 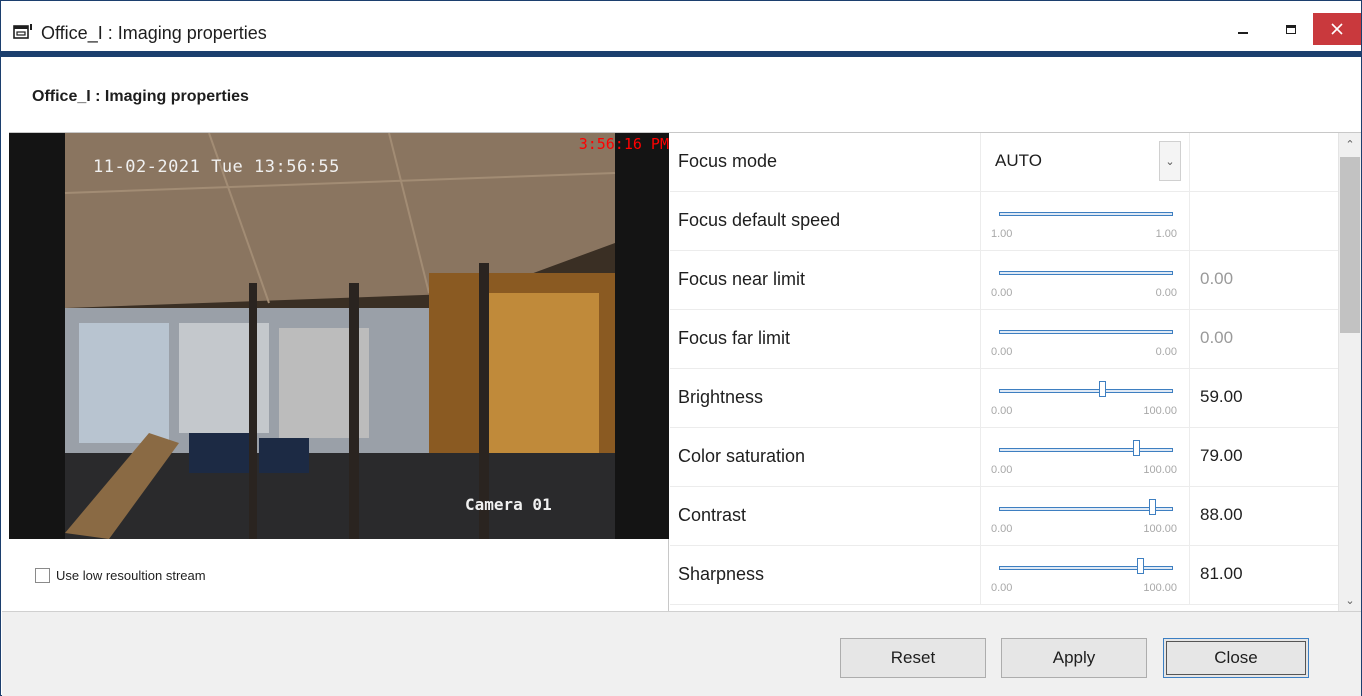 What do you see at coordinates (728, 161) in the screenshot?
I see `property-name: Focus mode` at bounding box center [728, 161].